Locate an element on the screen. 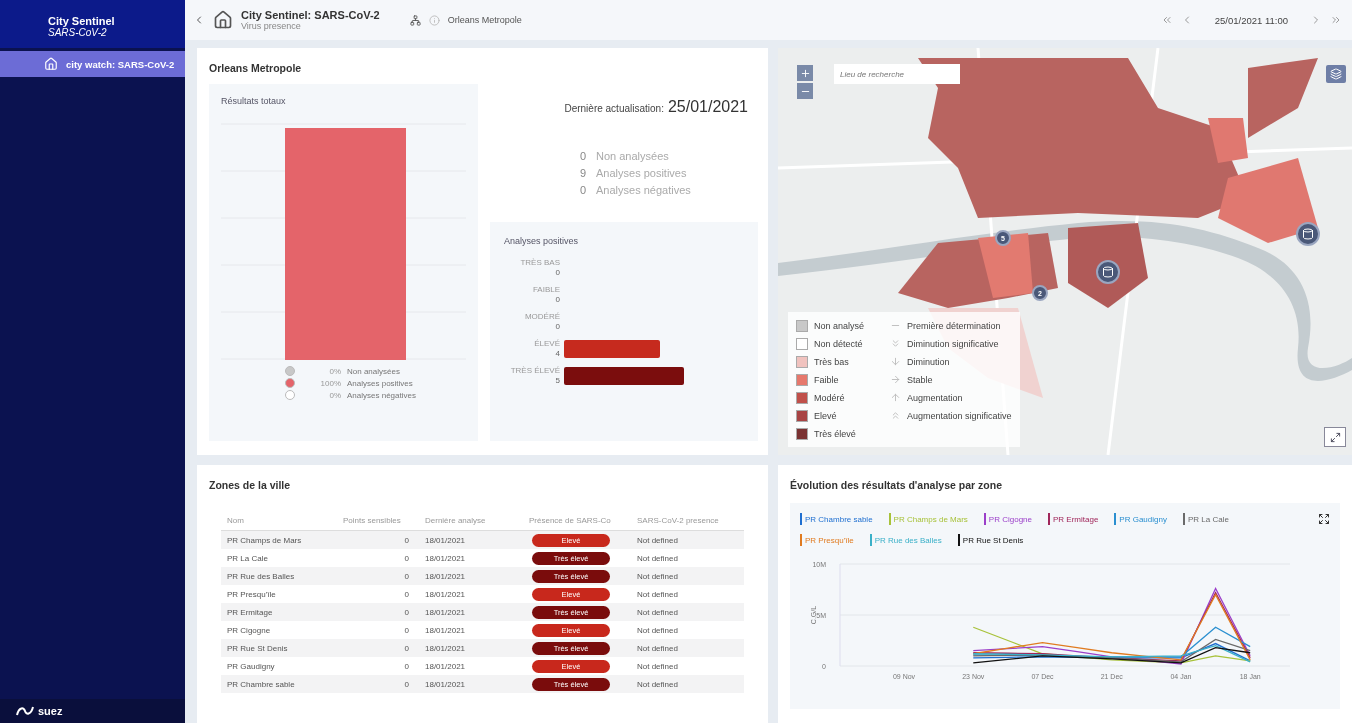  legend-label: Diminution significative is located at coordinates (953, 343).